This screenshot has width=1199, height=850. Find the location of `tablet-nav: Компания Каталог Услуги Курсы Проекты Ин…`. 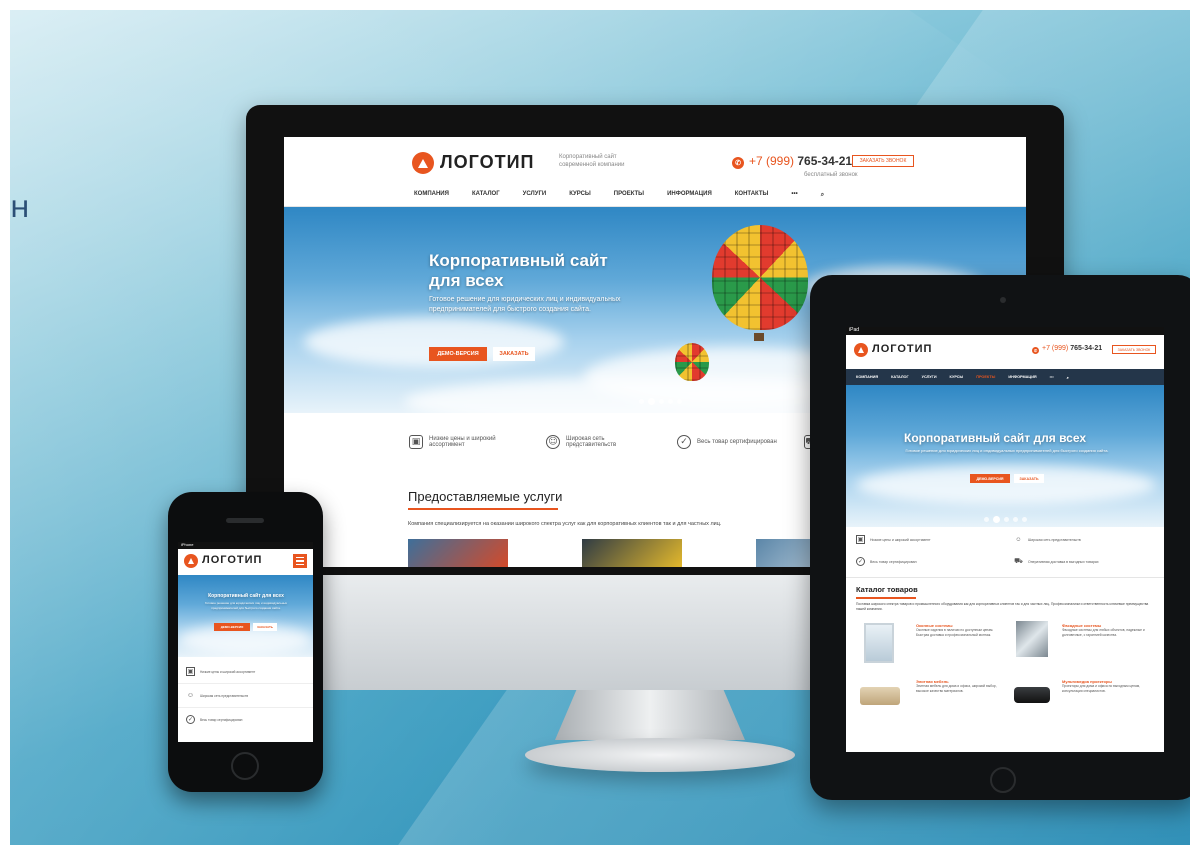

tablet-nav: Компания Каталог Услуги Курсы Проекты Ин… is located at coordinates (1005, 377).